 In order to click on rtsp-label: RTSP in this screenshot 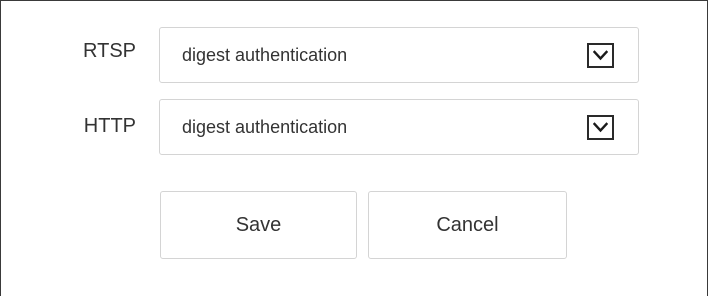, I will do `click(109, 51)`.